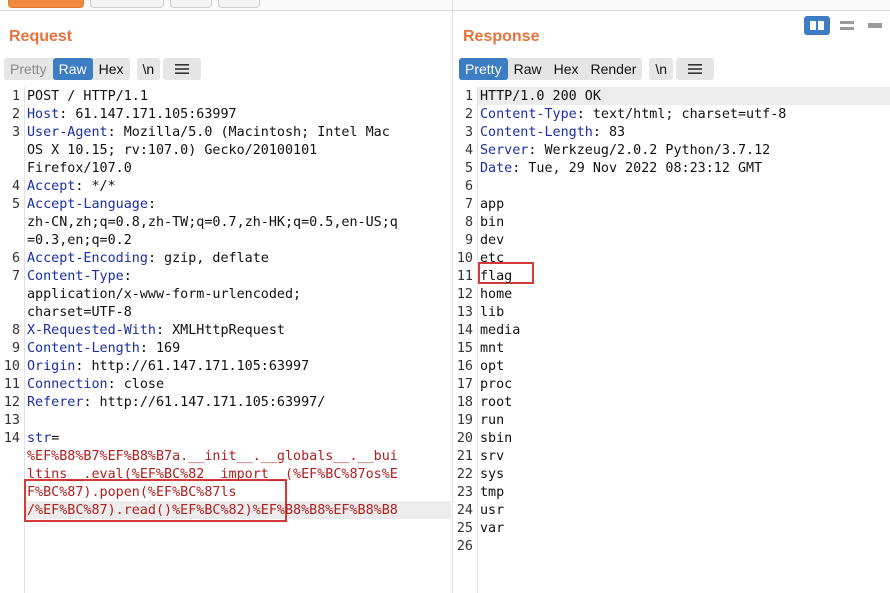 The height and width of the screenshot is (593, 890). I want to click on cancel-button, so click(127, 4).